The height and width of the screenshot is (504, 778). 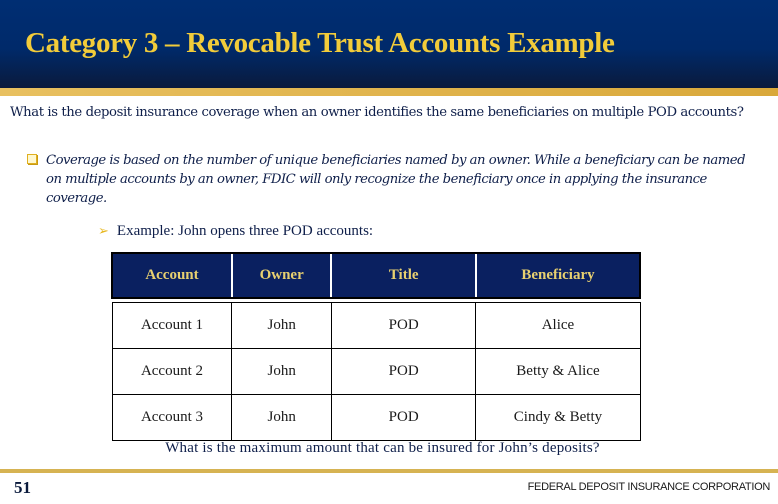 What do you see at coordinates (649, 487) in the screenshot?
I see `organization-name: FEDERAL DEPOSIT INSURANCE CORPORATION` at bounding box center [649, 487].